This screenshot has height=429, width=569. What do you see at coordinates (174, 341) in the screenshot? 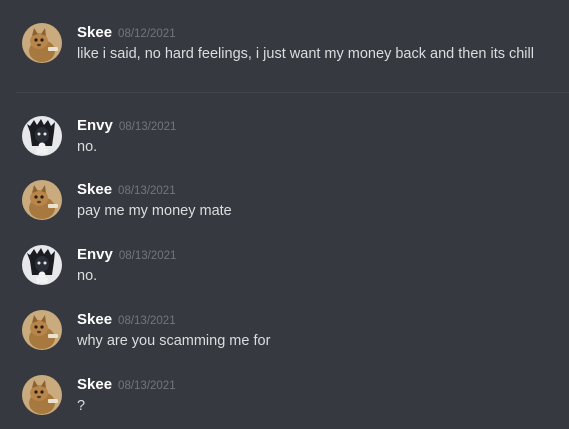
I see `message-text: why are you scamming me for` at bounding box center [174, 341].